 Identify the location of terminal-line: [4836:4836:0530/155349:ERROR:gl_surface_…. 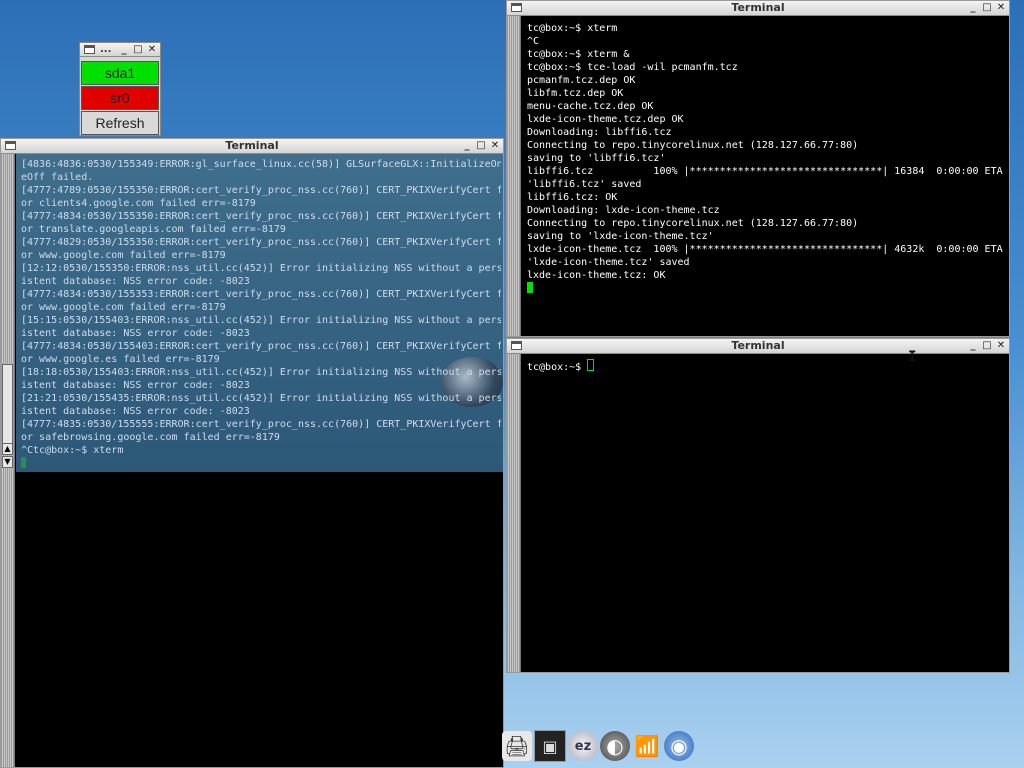
(261, 164).